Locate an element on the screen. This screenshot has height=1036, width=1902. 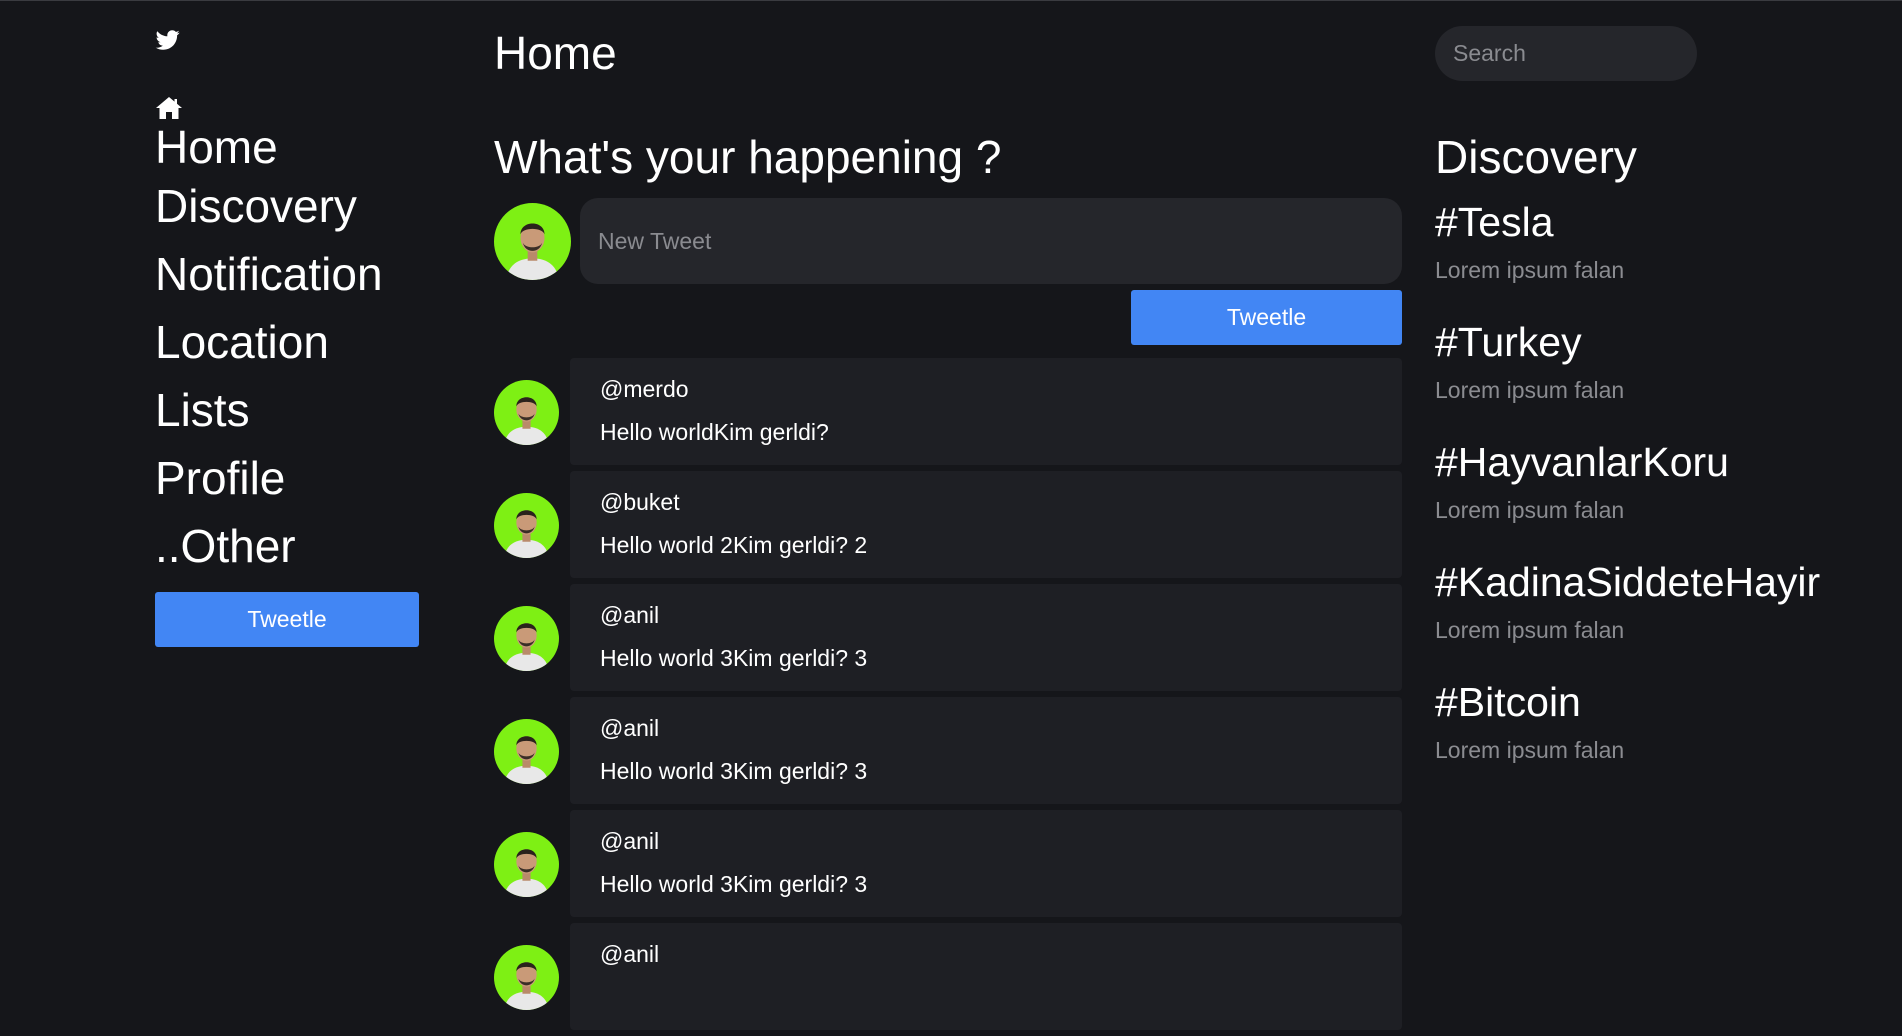
tweet-card: @anil is located at coordinates (986, 976).